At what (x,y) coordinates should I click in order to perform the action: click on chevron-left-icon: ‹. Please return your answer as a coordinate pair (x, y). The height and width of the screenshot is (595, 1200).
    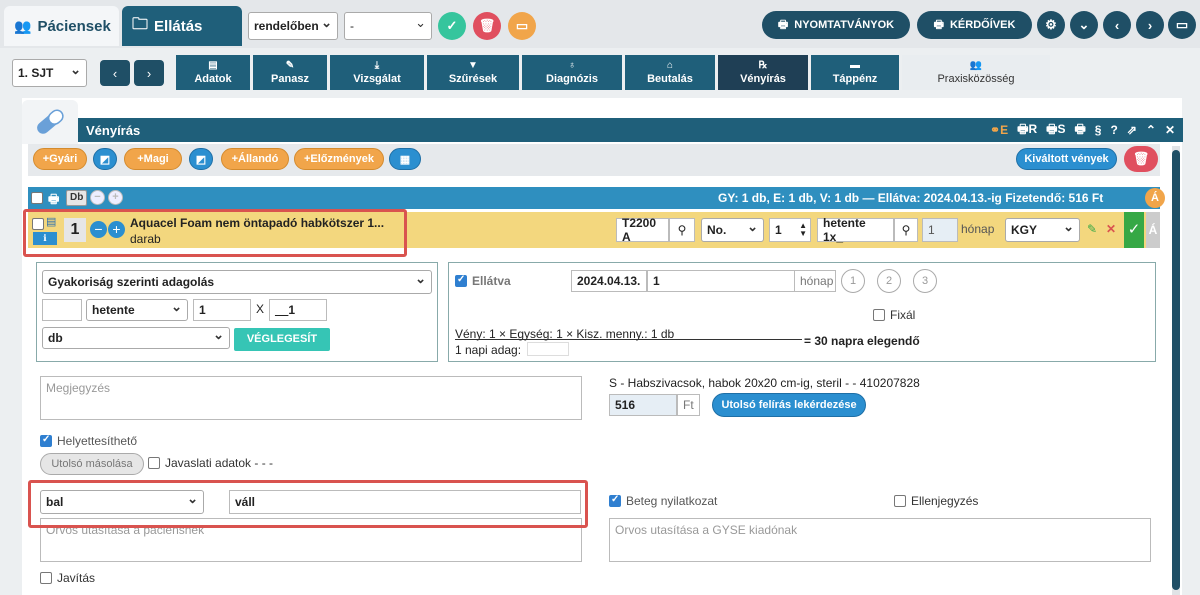
    Looking at the image, I should click on (1117, 25).